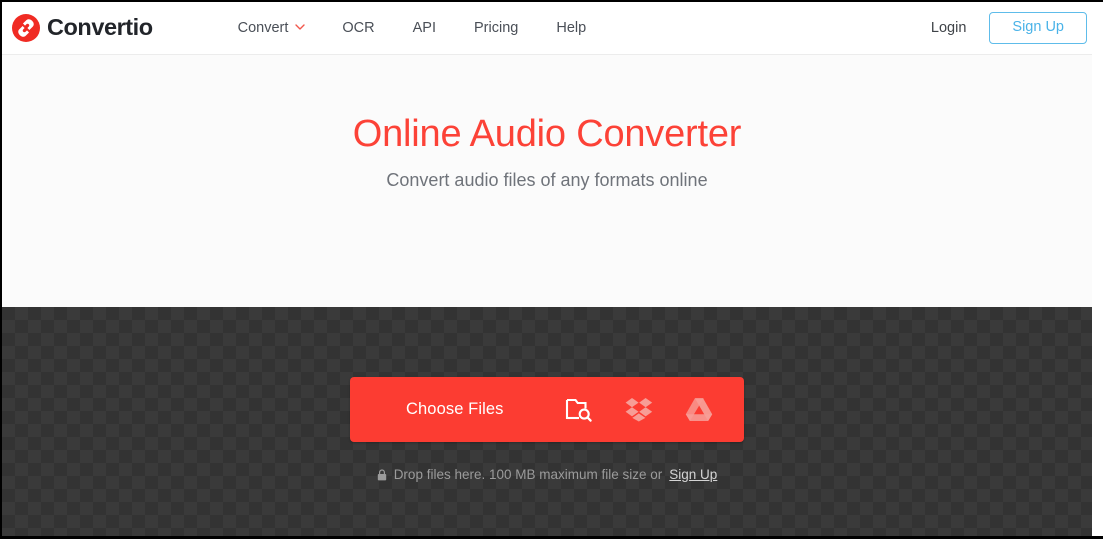 The image size is (1103, 539). I want to click on dropbox-icon, so click(639, 409).